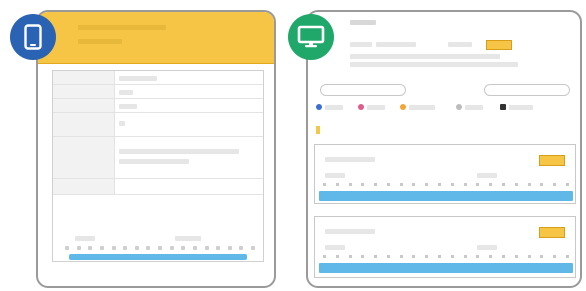 The height and width of the screenshot is (291, 586). Describe the element at coordinates (156, 38) in the screenshot. I see `phone-header` at that location.